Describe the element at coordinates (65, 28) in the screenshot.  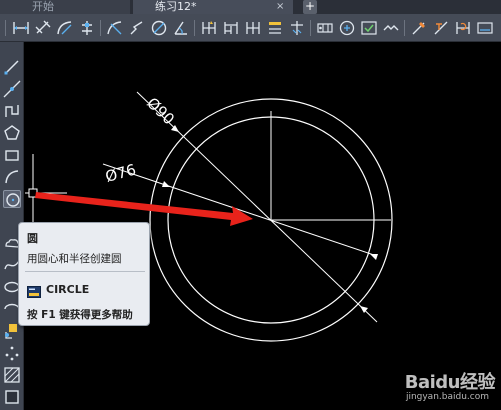
I see `arc-length-icon` at that location.